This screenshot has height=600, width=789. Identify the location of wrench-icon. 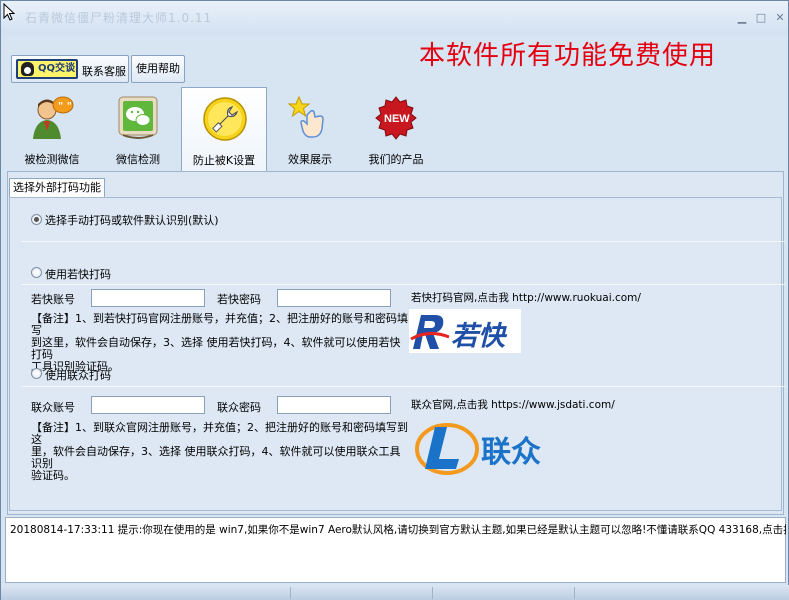
(225, 119).